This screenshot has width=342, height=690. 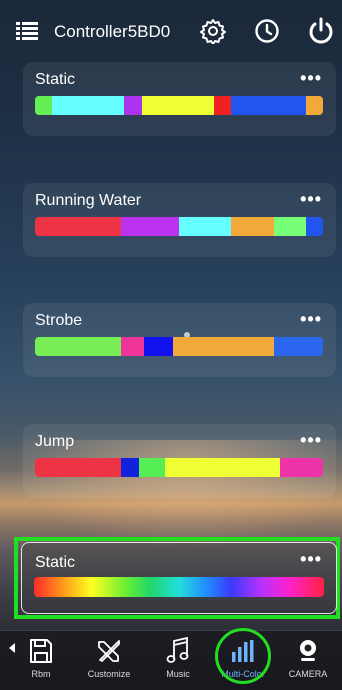 I want to click on mode-label: Jump, so click(x=55, y=441).